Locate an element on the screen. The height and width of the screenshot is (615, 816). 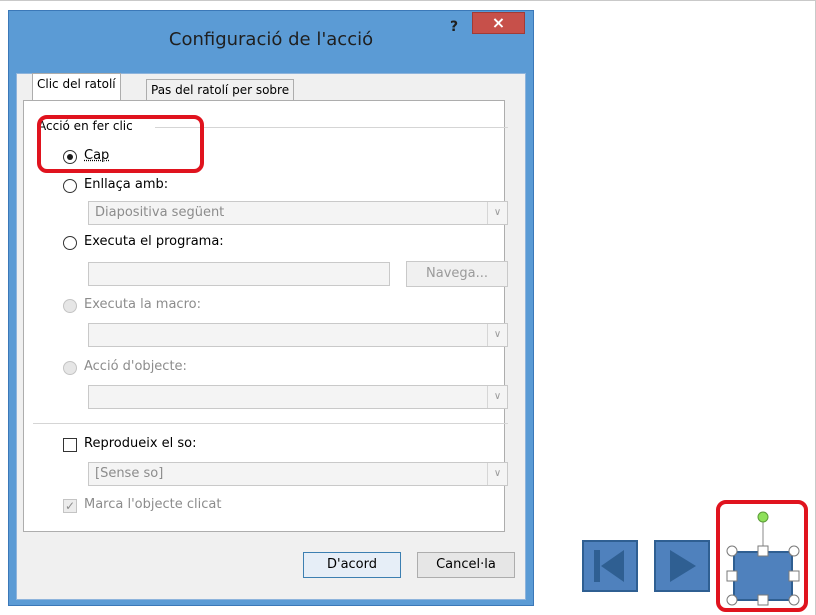
cancel-button: Cancel·la is located at coordinates (466, 565).